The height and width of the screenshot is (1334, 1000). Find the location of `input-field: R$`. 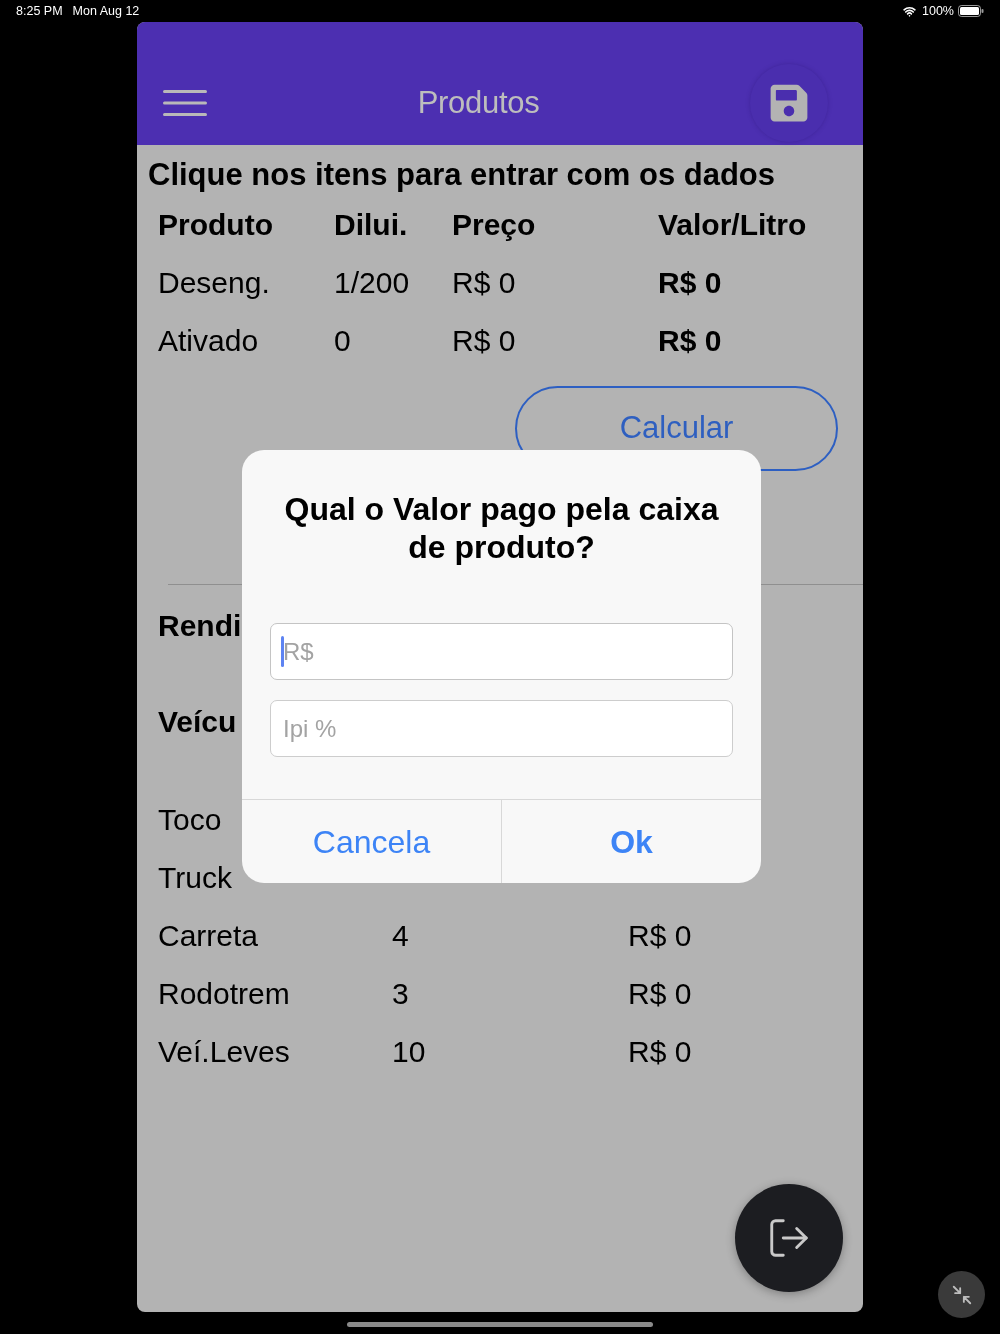

input-field: R$ is located at coordinates (501, 651).